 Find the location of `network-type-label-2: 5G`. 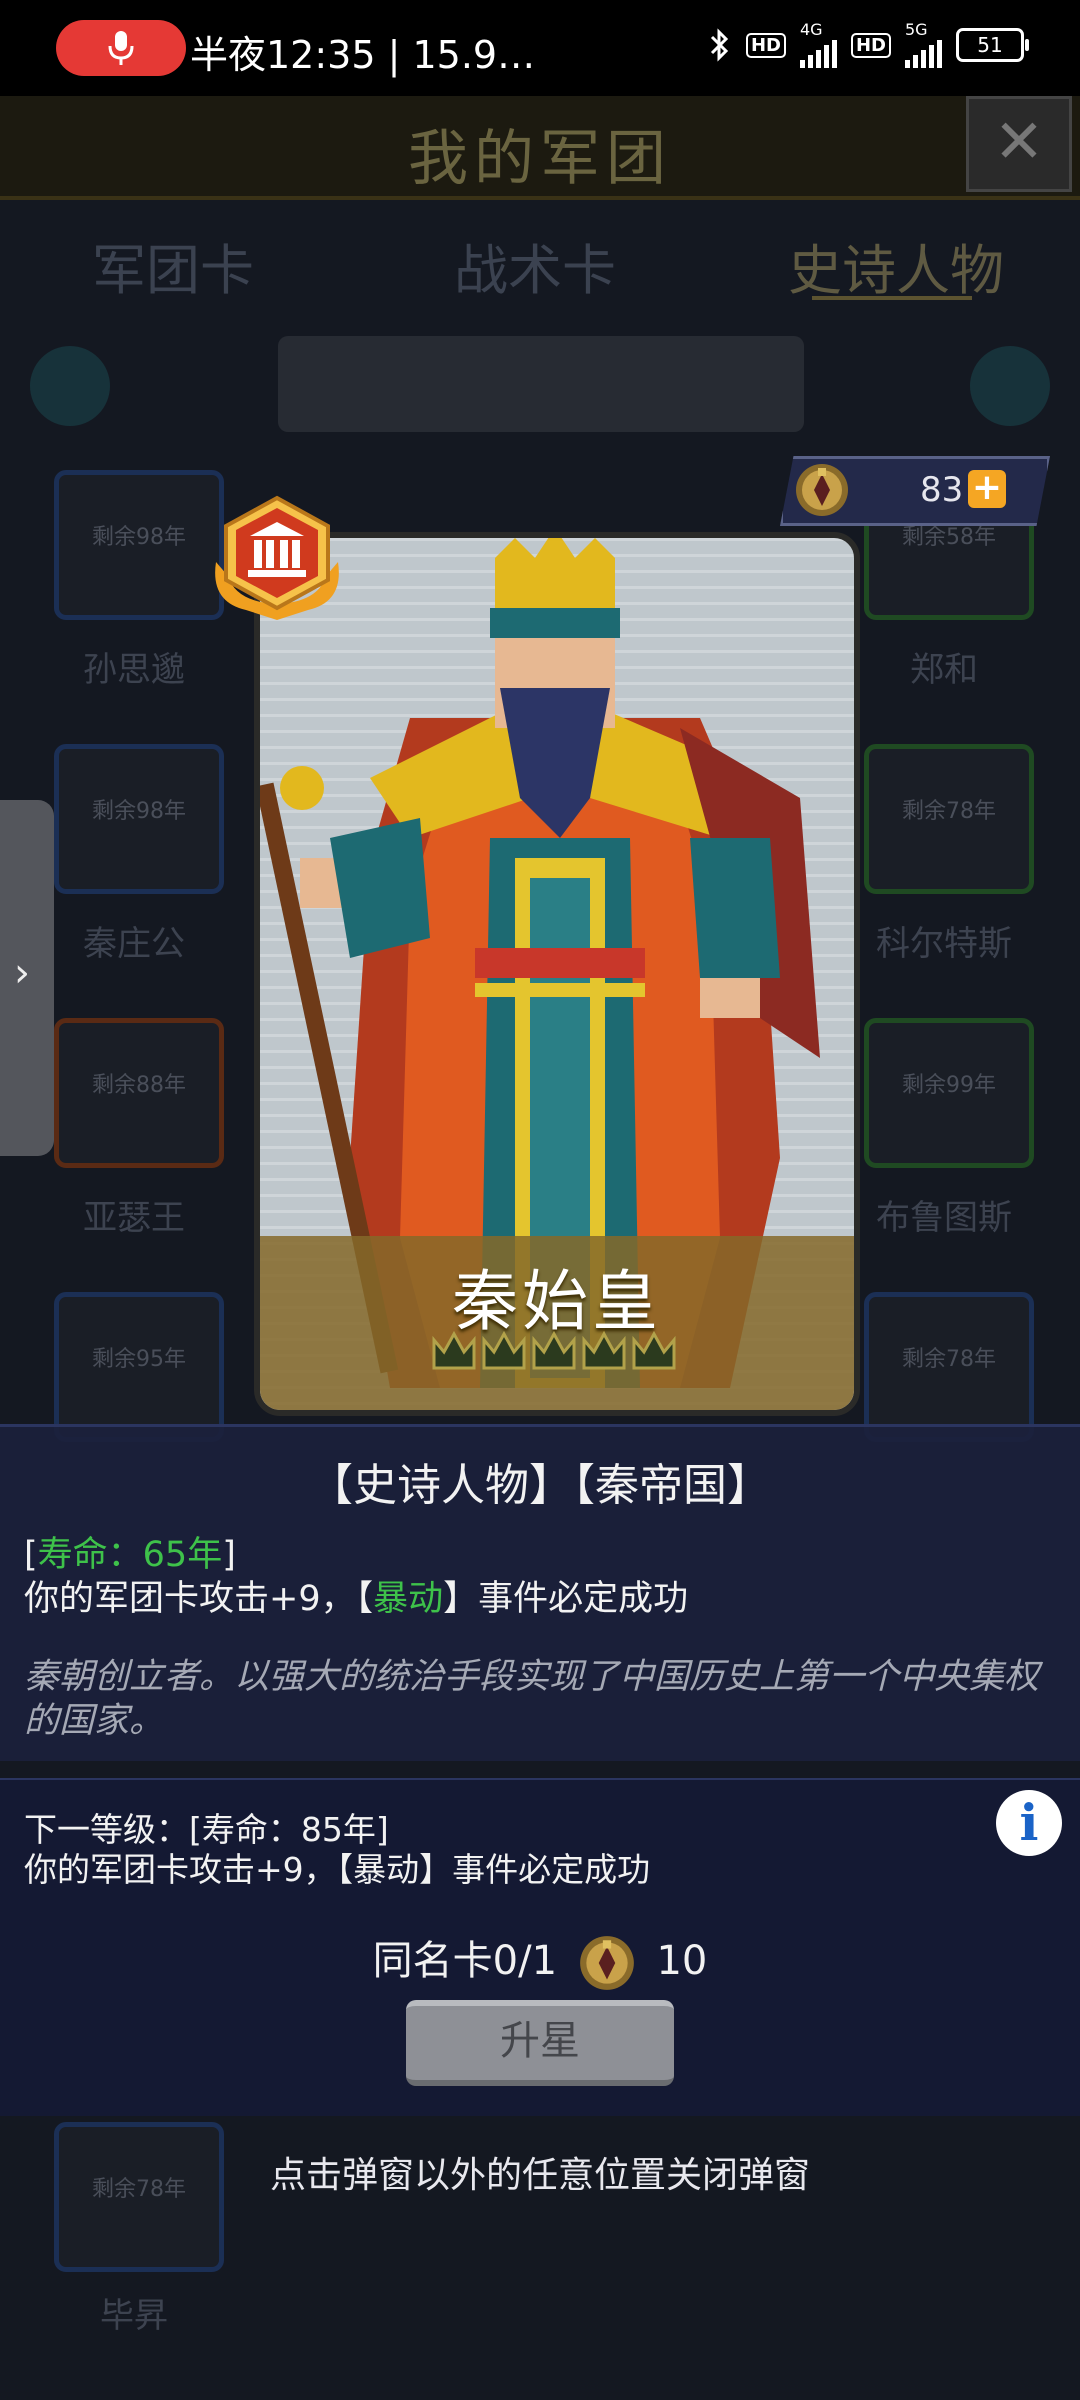

network-type-label-2: 5G is located at coordinates (916, 29).